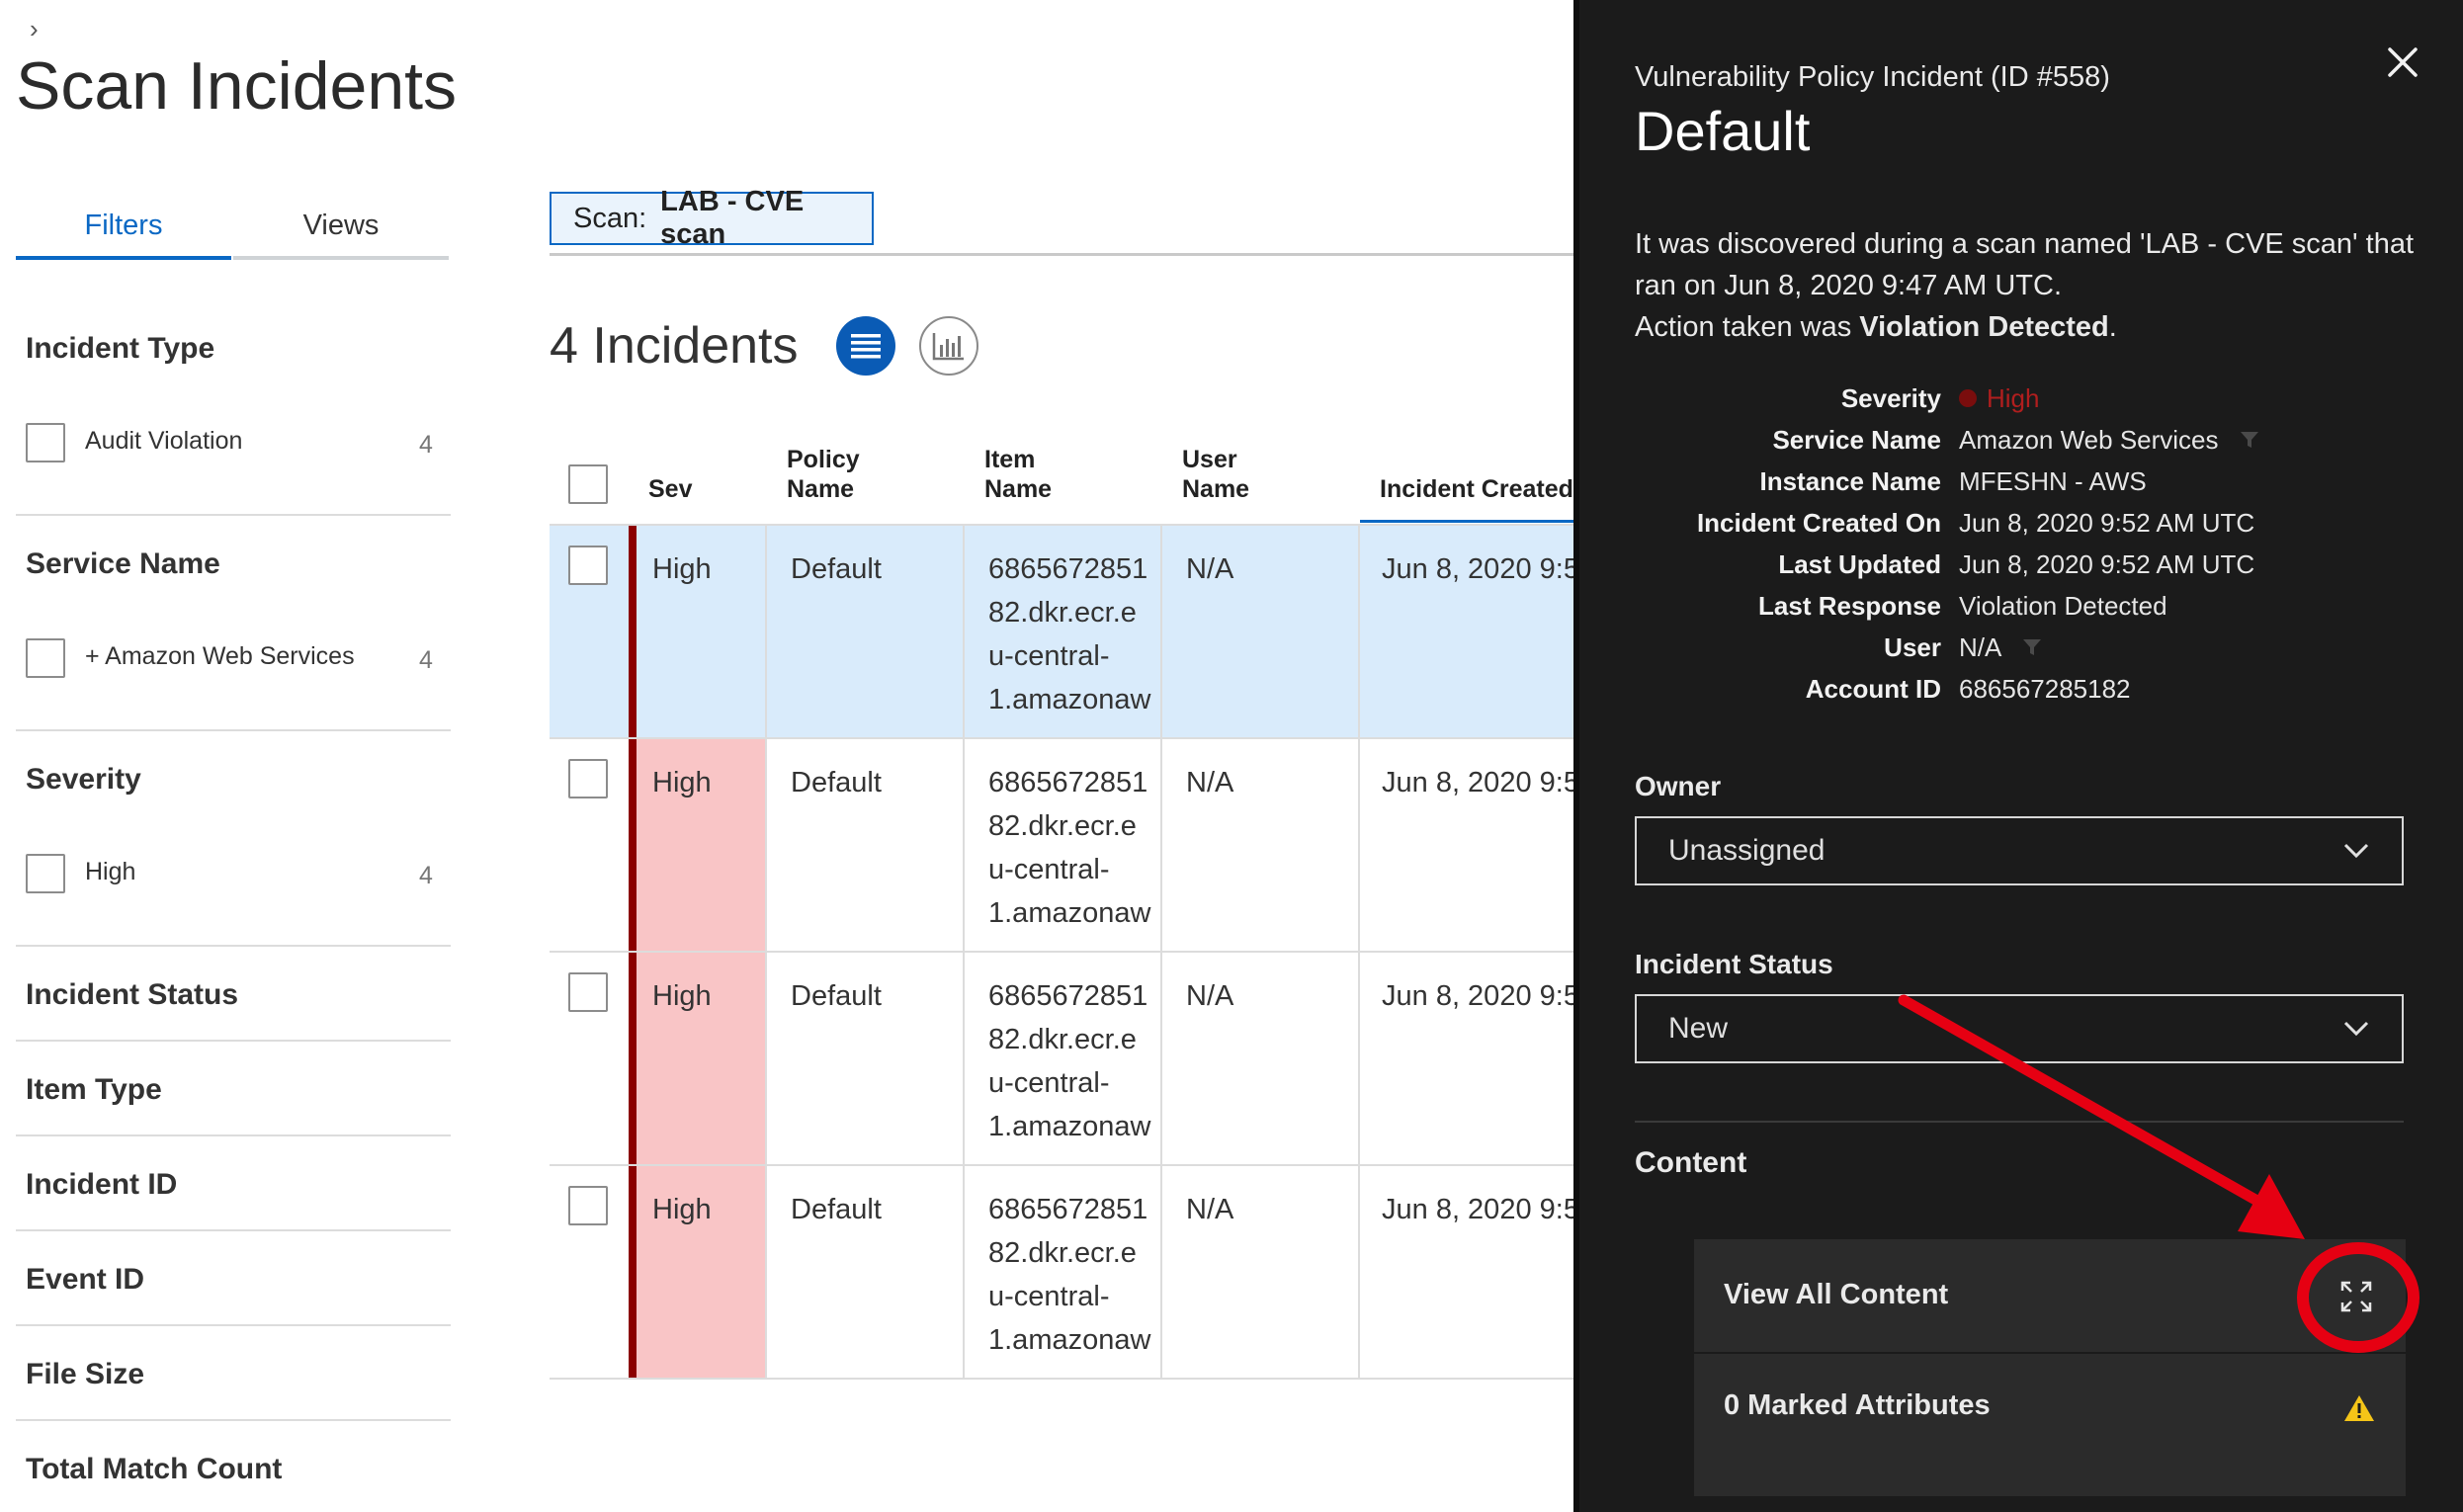  What do you see at coordinates (2271, 1206) in the screenshot?
I see `annotation-arrow-head` at bounding box center [2271, 1206].